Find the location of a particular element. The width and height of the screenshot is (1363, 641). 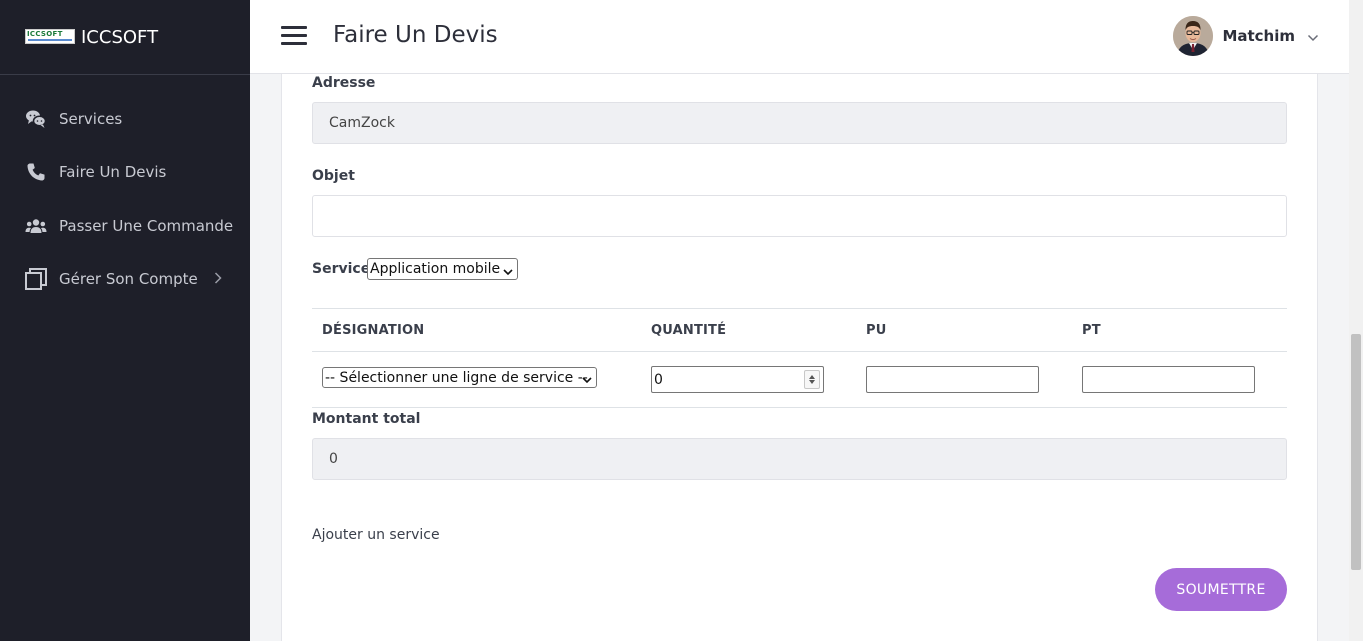

submit-button: SOUMETTRE is located at coordinates (1221, 589).